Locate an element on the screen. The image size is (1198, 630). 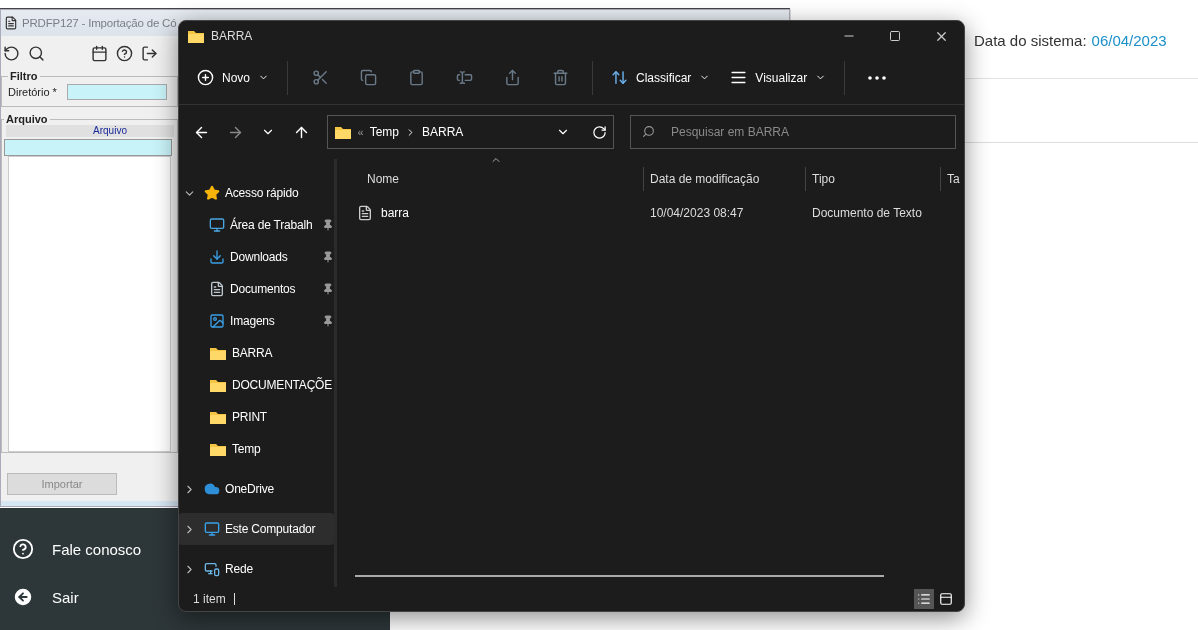
nav-item: Temp is located at coordinates (256, 449).